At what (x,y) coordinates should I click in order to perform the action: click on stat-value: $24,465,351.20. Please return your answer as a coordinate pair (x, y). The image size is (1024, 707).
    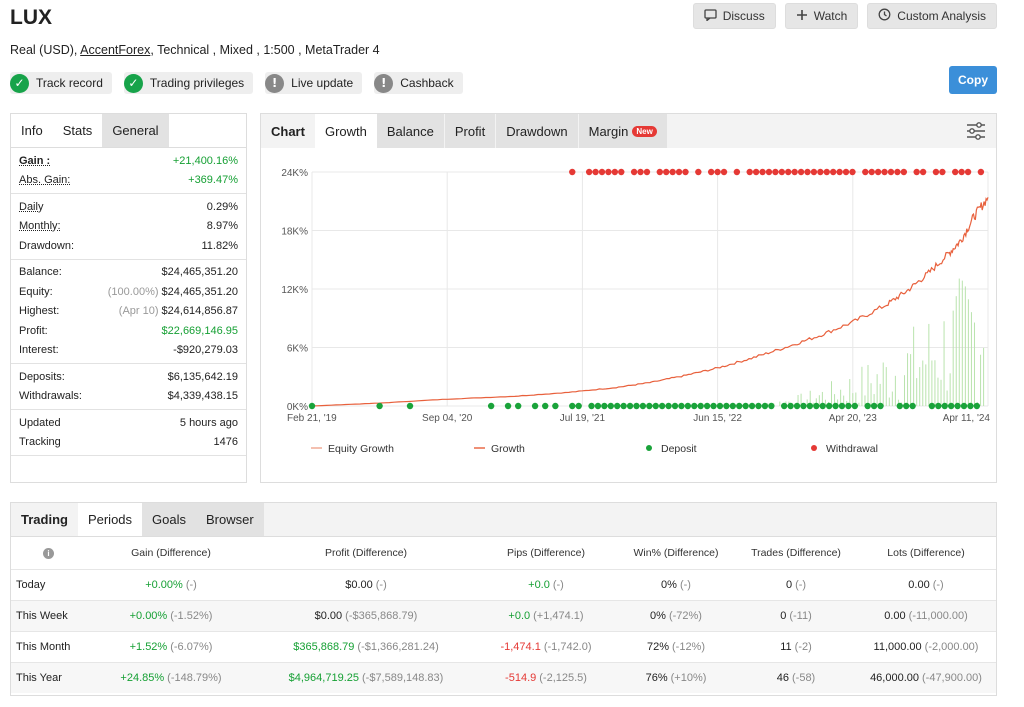
    Looking at the image, I should click on (200, 272).